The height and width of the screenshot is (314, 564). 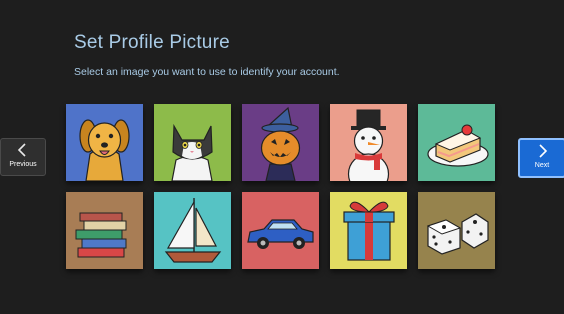 What do you see at coordinates (542, 165) in the screenshot?
I see `next-label: Next` at bounding box center [542, 165].